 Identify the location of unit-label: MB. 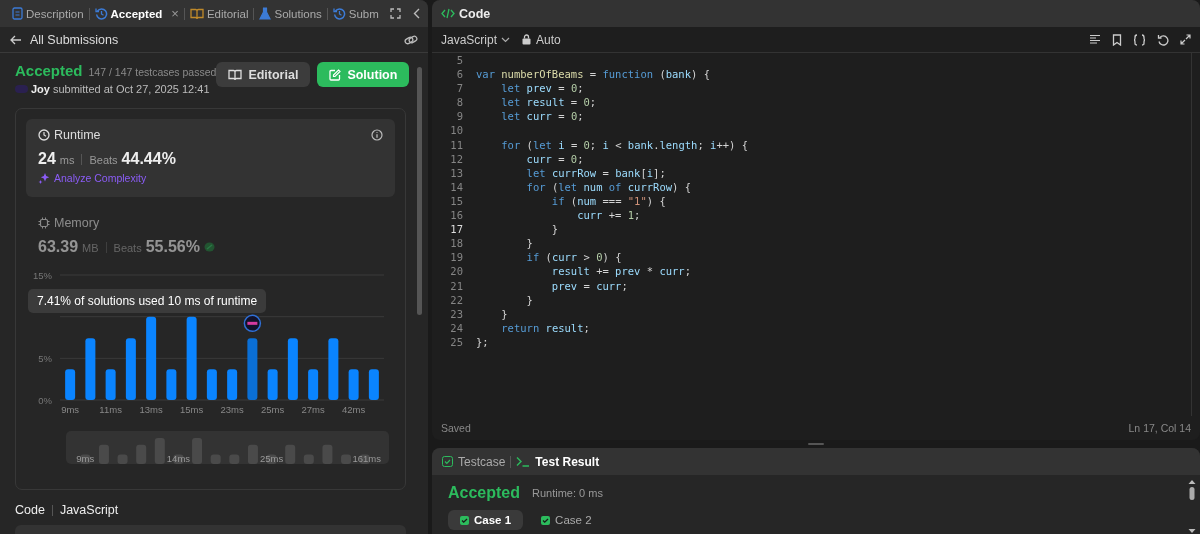
(90, 248).